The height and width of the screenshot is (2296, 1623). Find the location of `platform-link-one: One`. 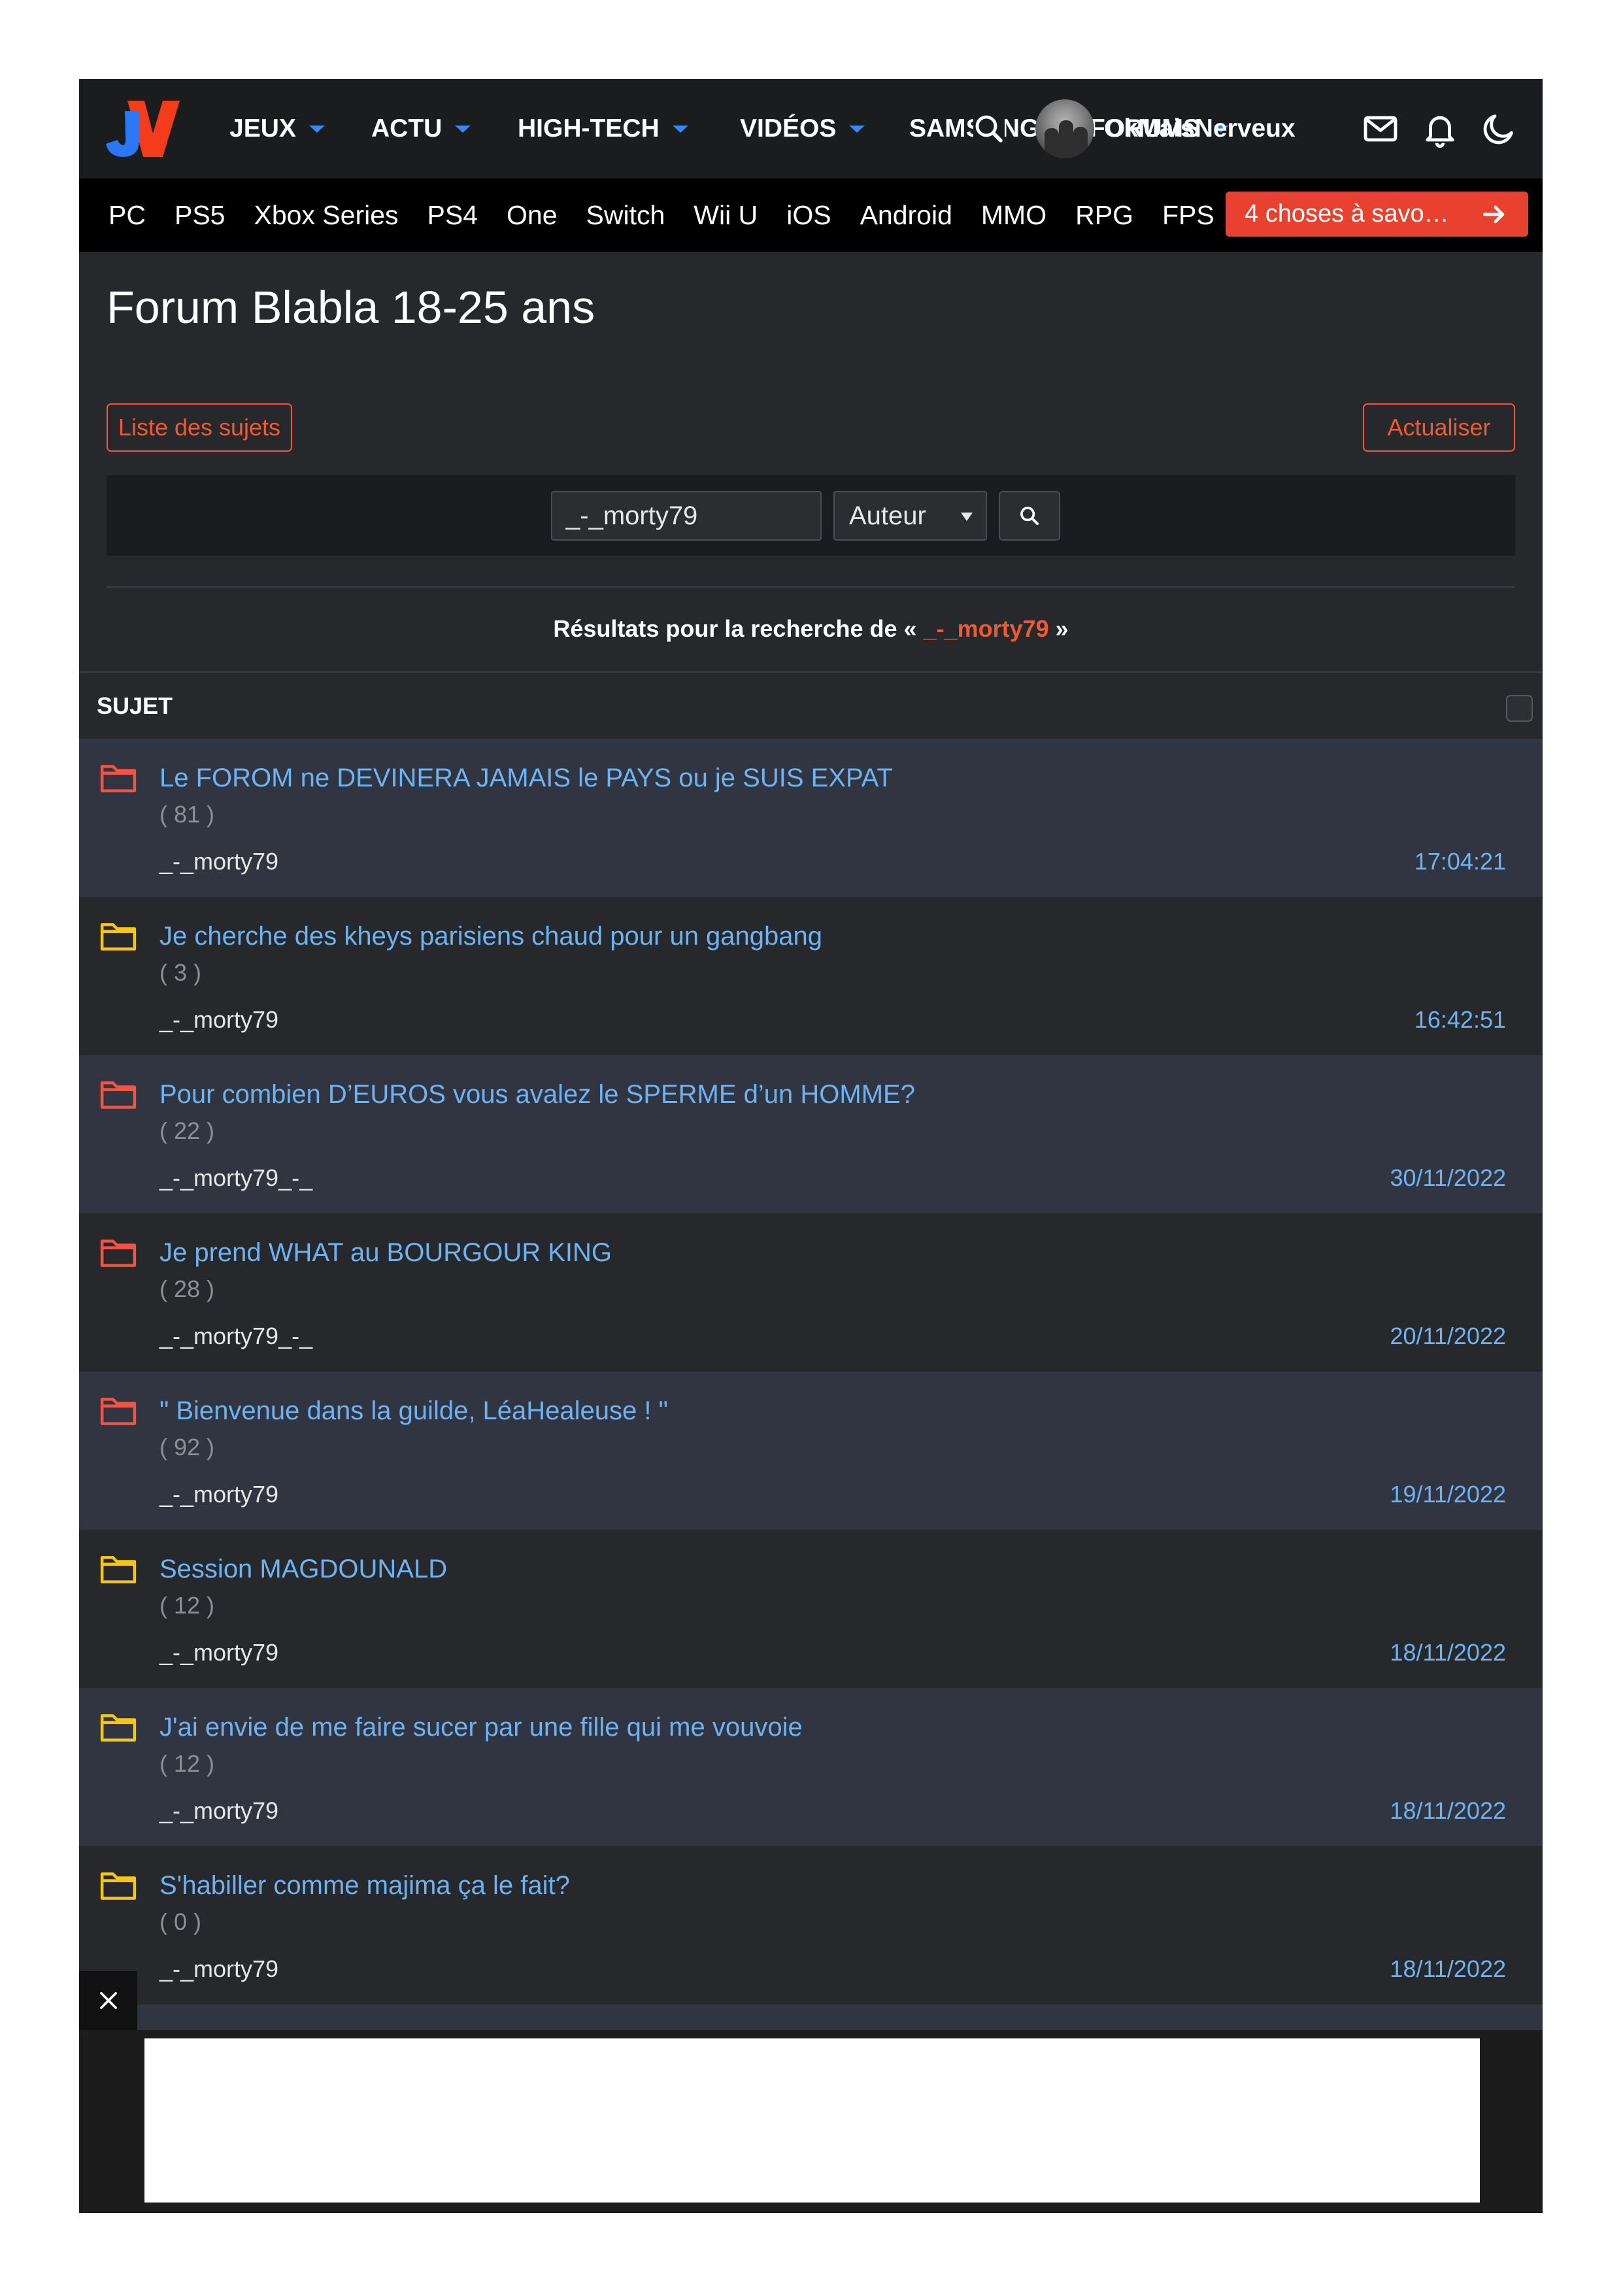

platform-link-one: One is located at coordinates (532, 216).